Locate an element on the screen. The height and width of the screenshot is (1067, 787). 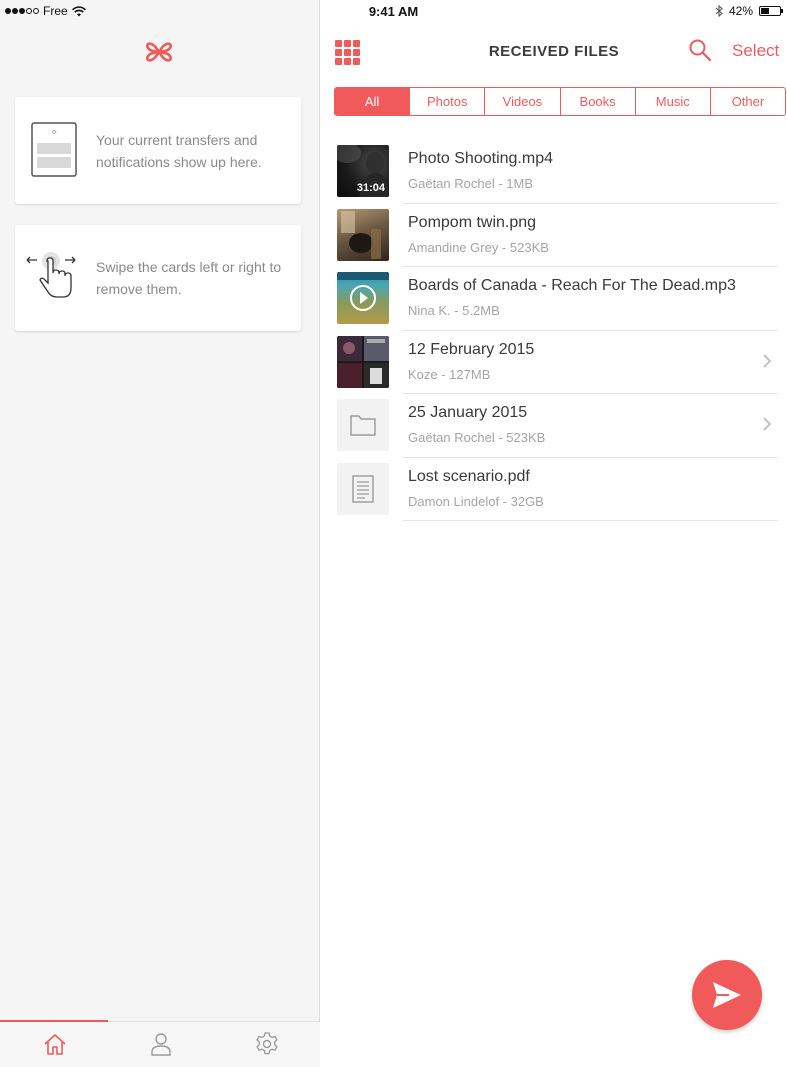
photo-thumbnail is located at coordinates (363, 234).